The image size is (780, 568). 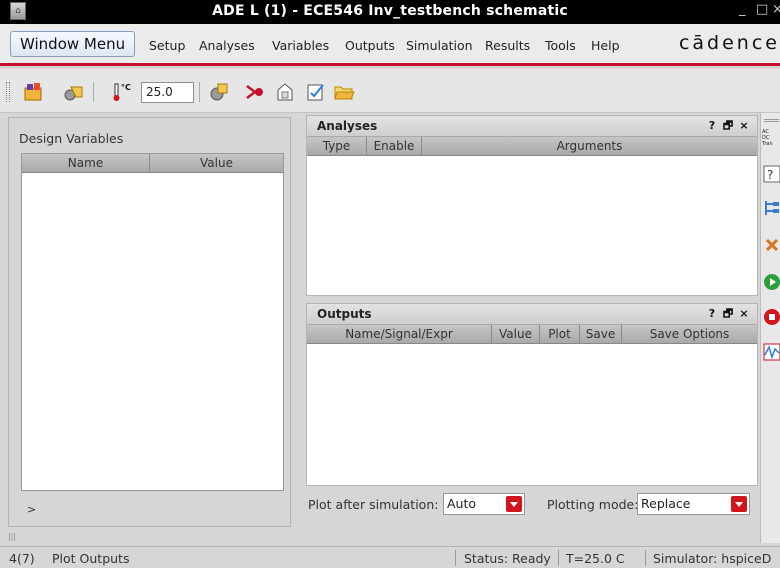 I want to click on svg-text: °C, so click(x=126, y=87).